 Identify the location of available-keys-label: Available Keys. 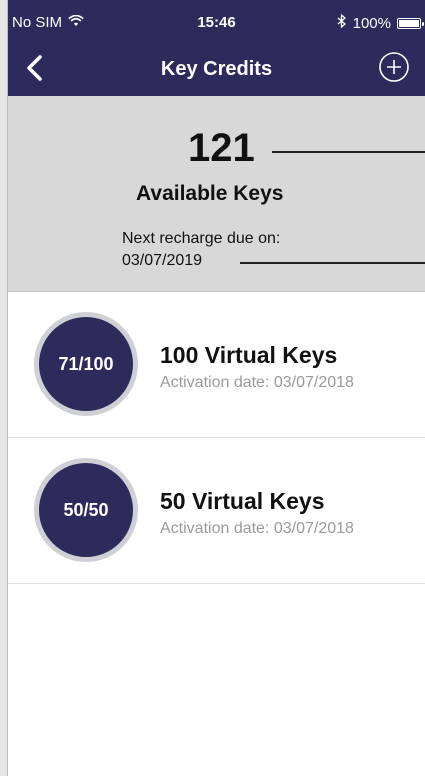
(210, 193).